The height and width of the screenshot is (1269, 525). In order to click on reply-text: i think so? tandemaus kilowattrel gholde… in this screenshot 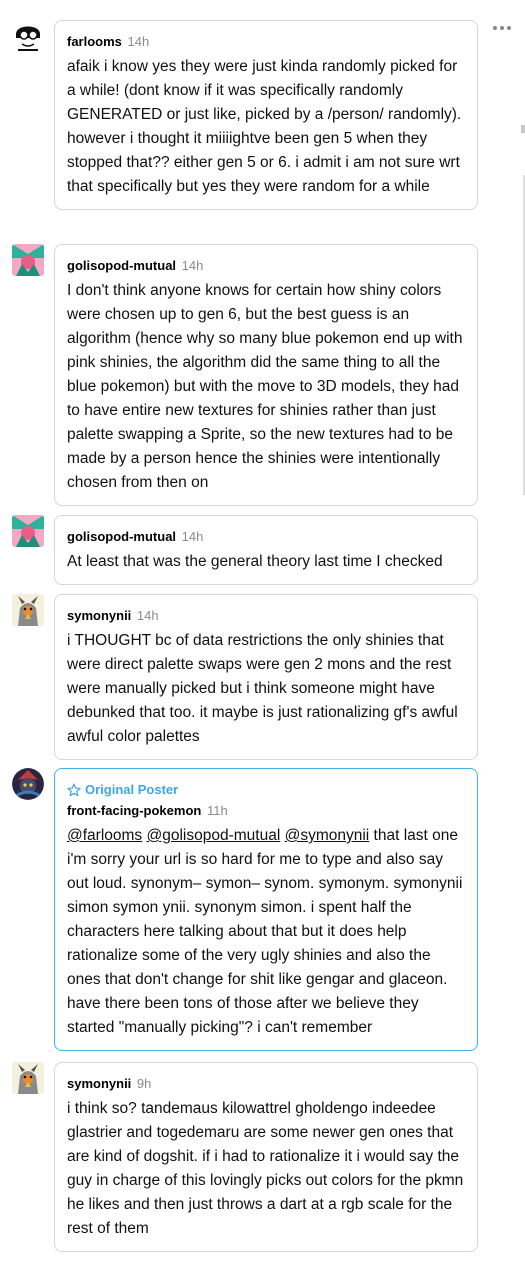, I will do `click(265, 1168)`.